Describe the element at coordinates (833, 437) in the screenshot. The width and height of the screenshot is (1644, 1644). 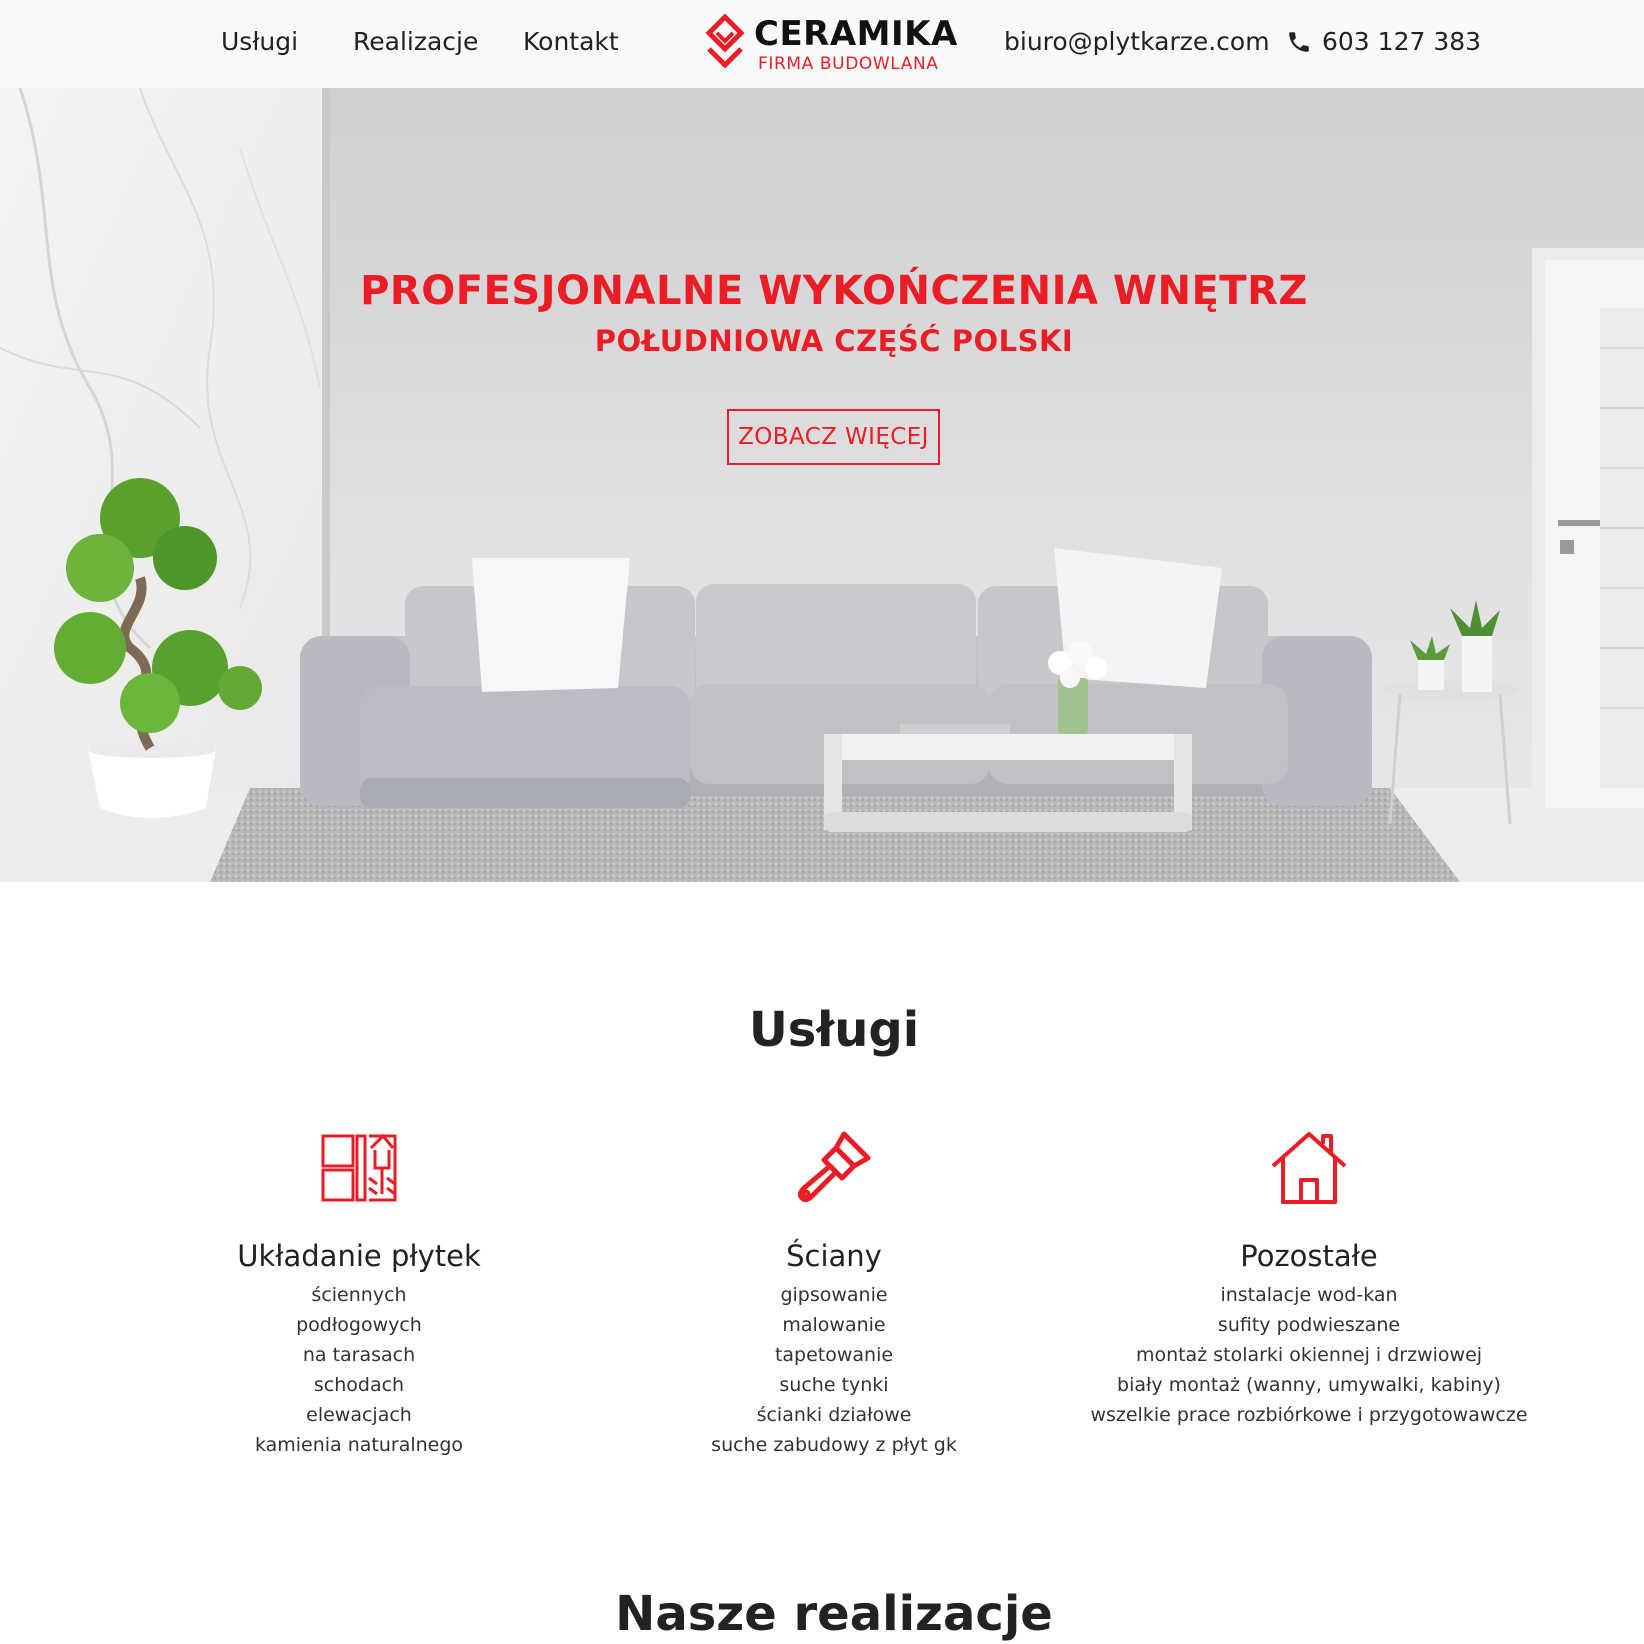
I see `see-more-button: ZOBACZ WIĘCEJ` at that location.